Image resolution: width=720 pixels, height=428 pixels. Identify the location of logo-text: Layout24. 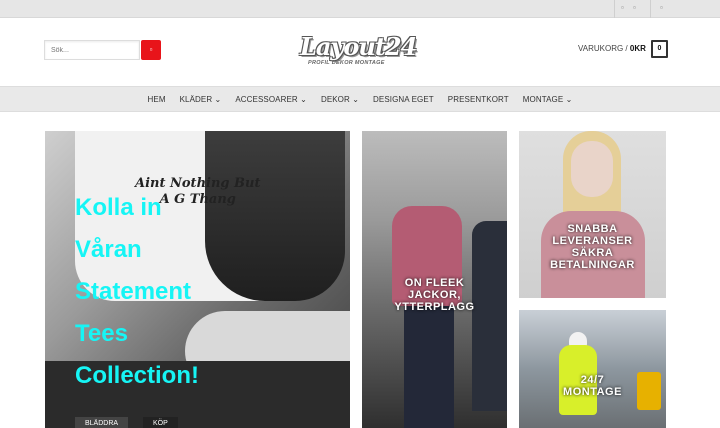
(358, 46).